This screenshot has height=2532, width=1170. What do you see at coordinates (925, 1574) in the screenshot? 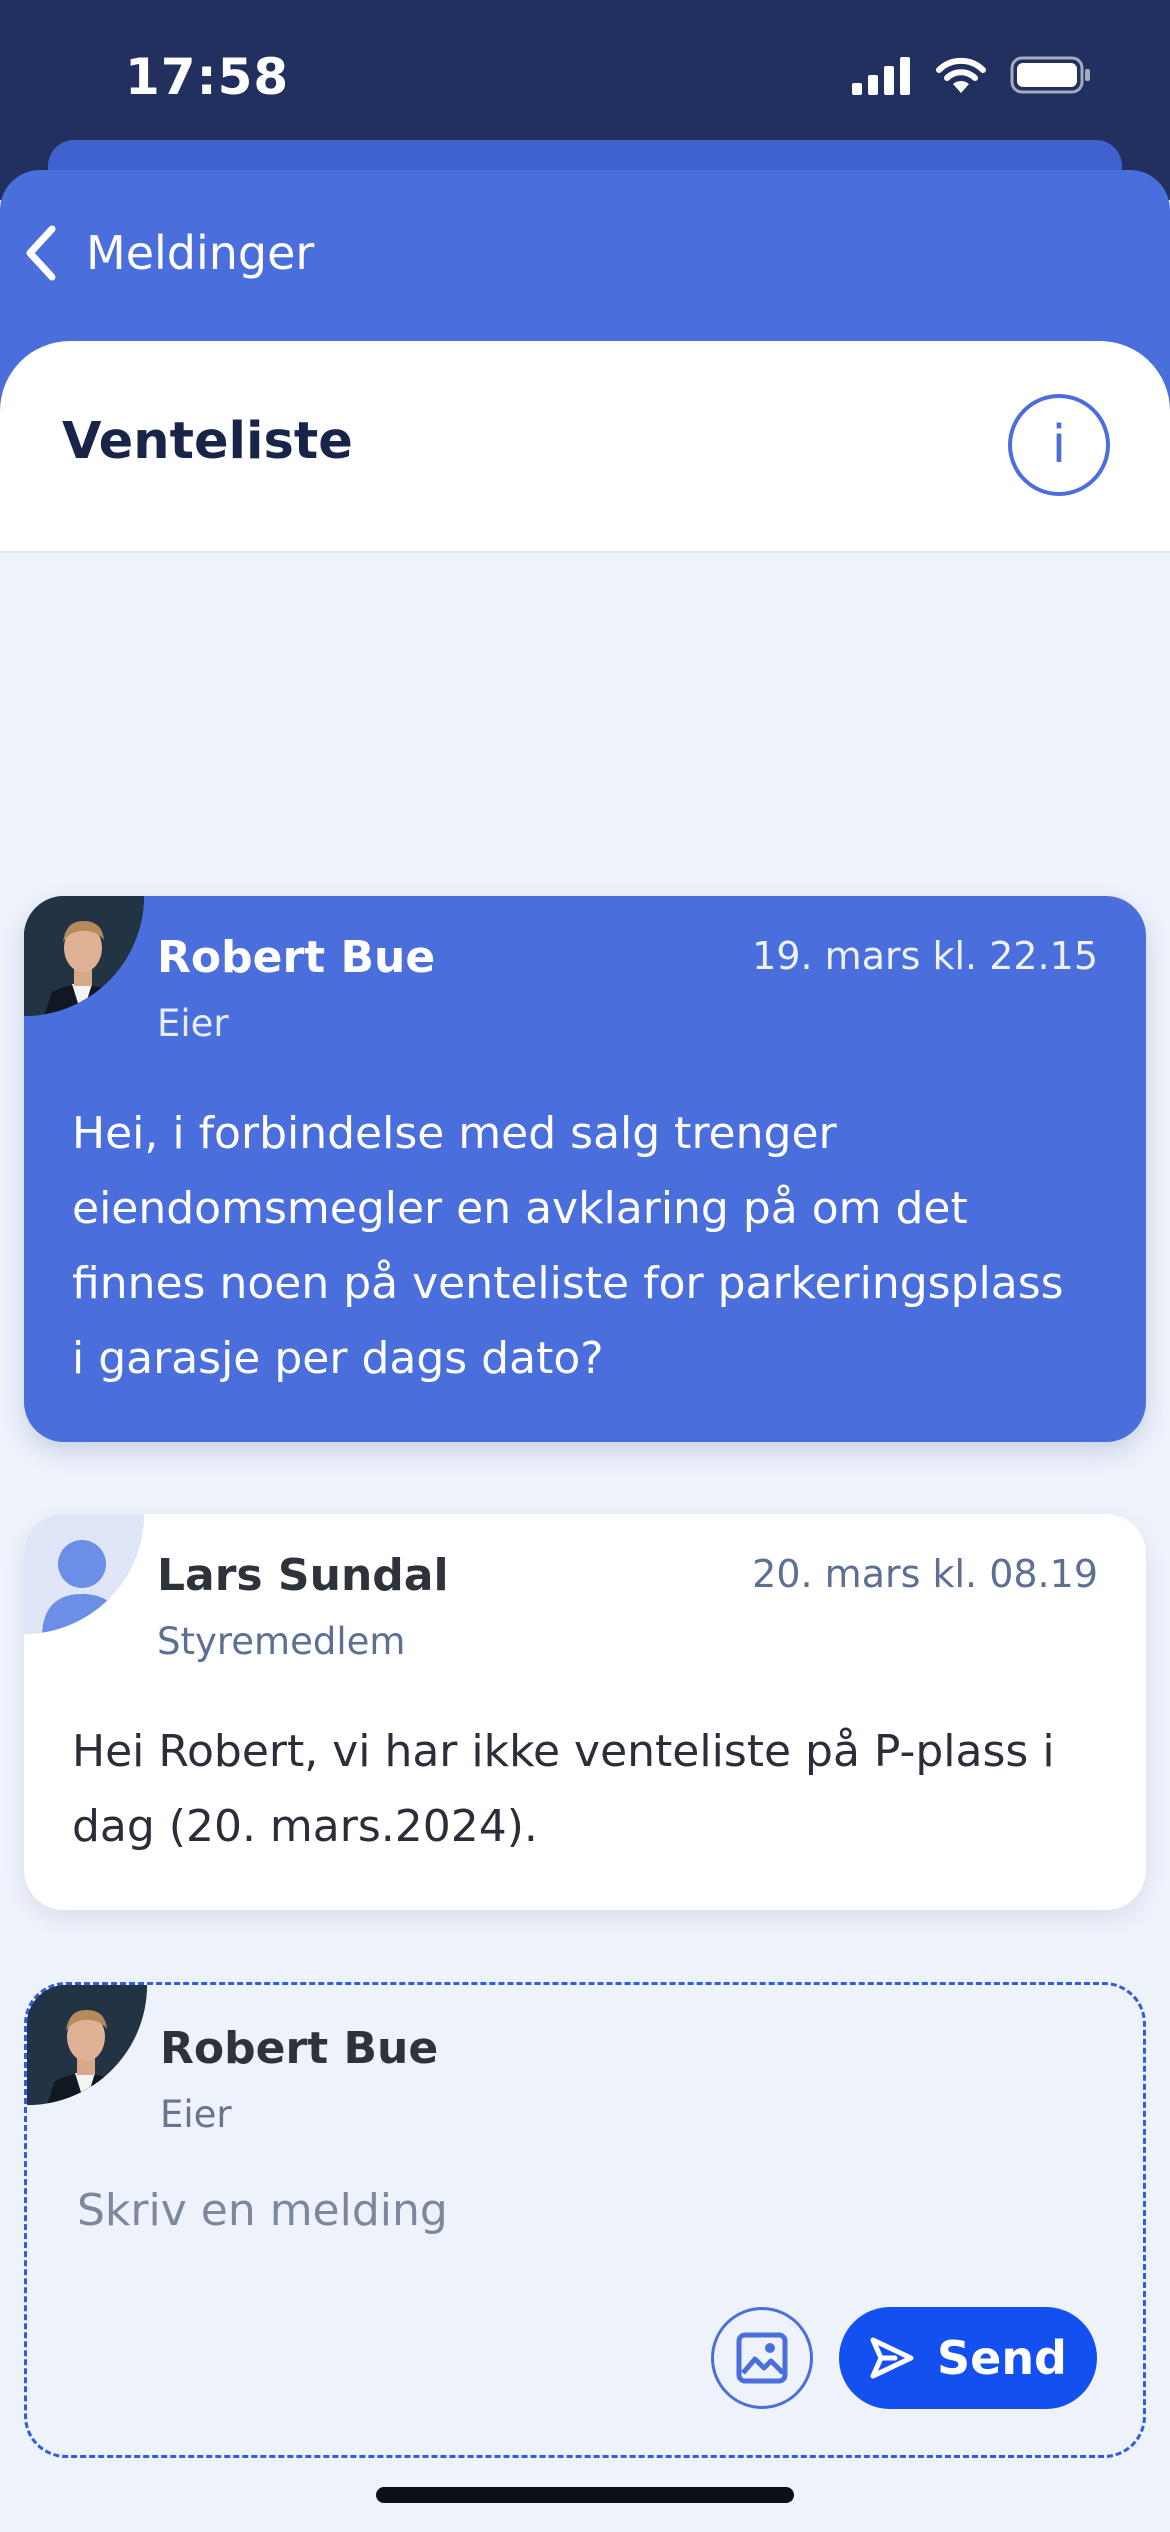
I see `message-timestamp: 20. mars kl. 08.19` at bounding box center [925, 1574].